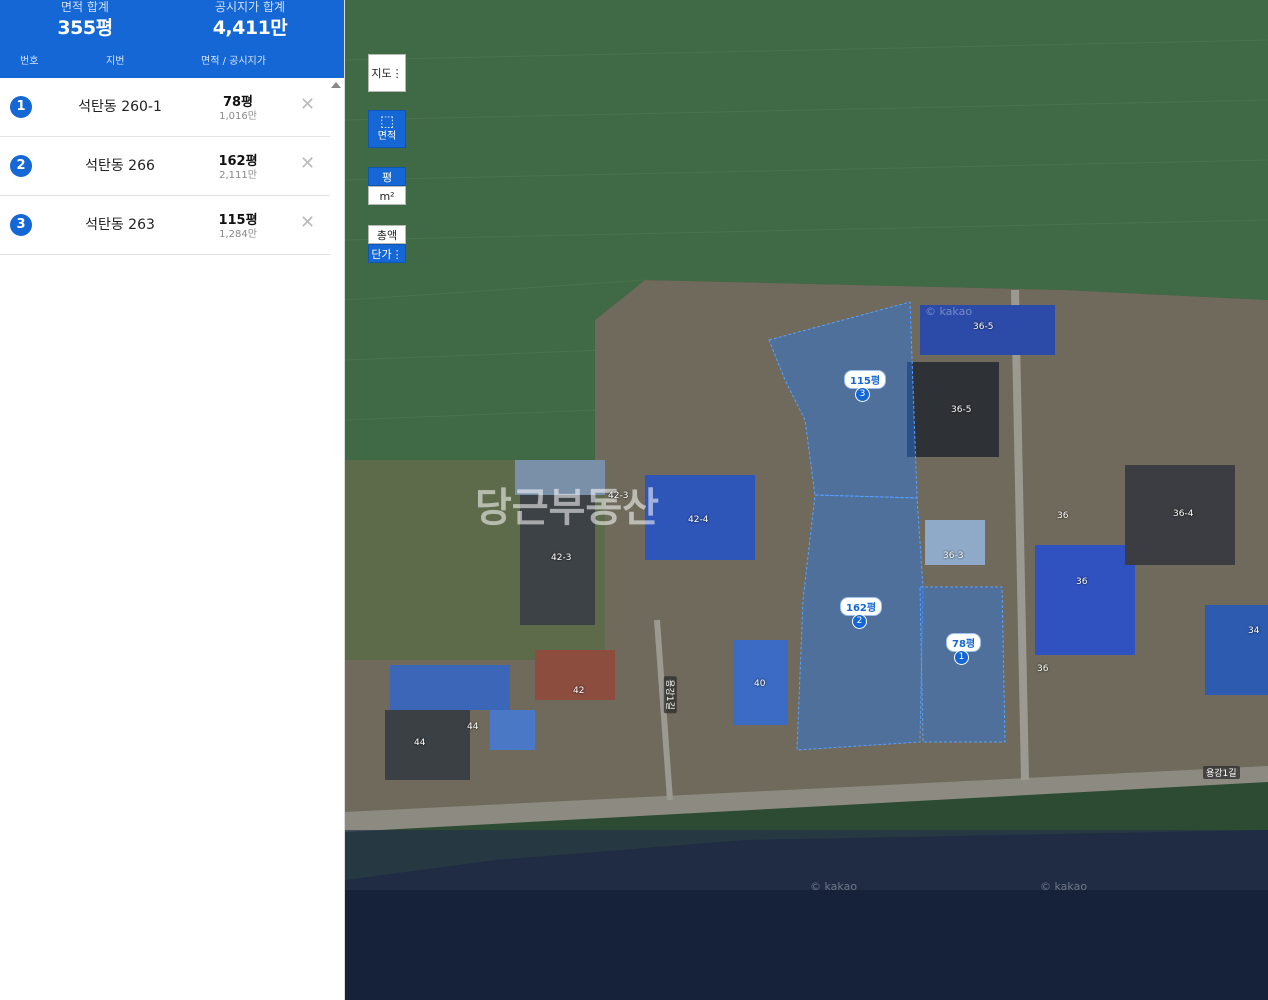 Image resolution: width=1268 pixels, height=1000 pixels. Describe the element at coordinates (387, 176) in the screenshot. I see `unit-pyeong-button: 평` at that location.